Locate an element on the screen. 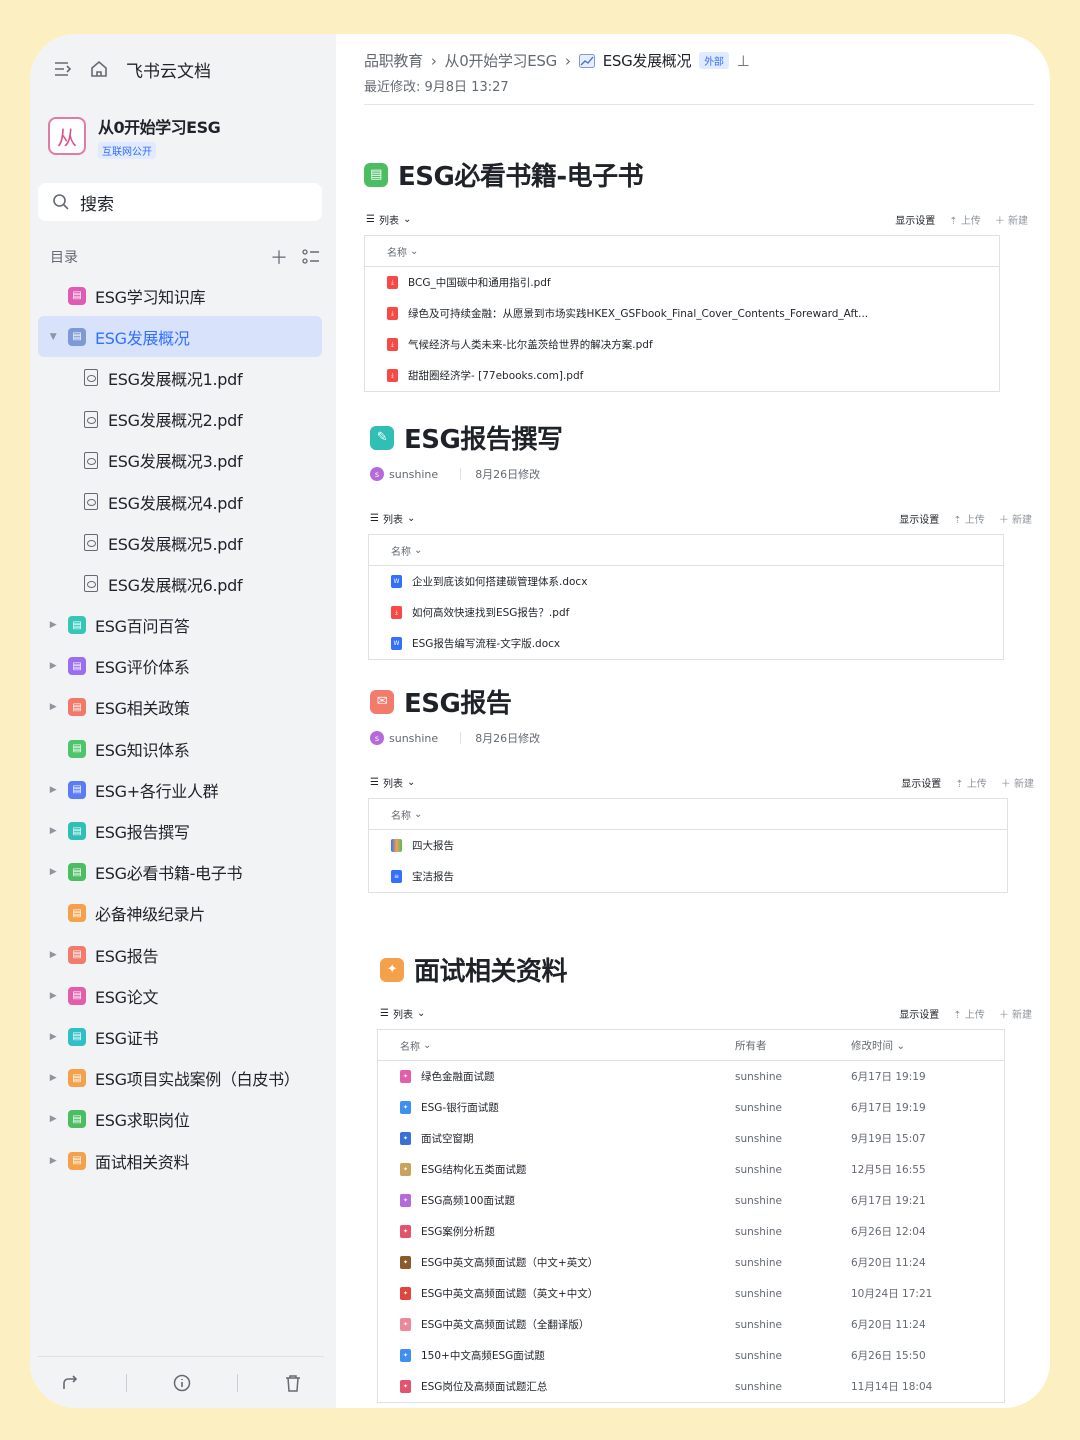 The image size is (1080, 1440). table-row: ✦ ESG高频100面试题 sunshine 6月17日 19:21 is located at coordinates (691, 1200).